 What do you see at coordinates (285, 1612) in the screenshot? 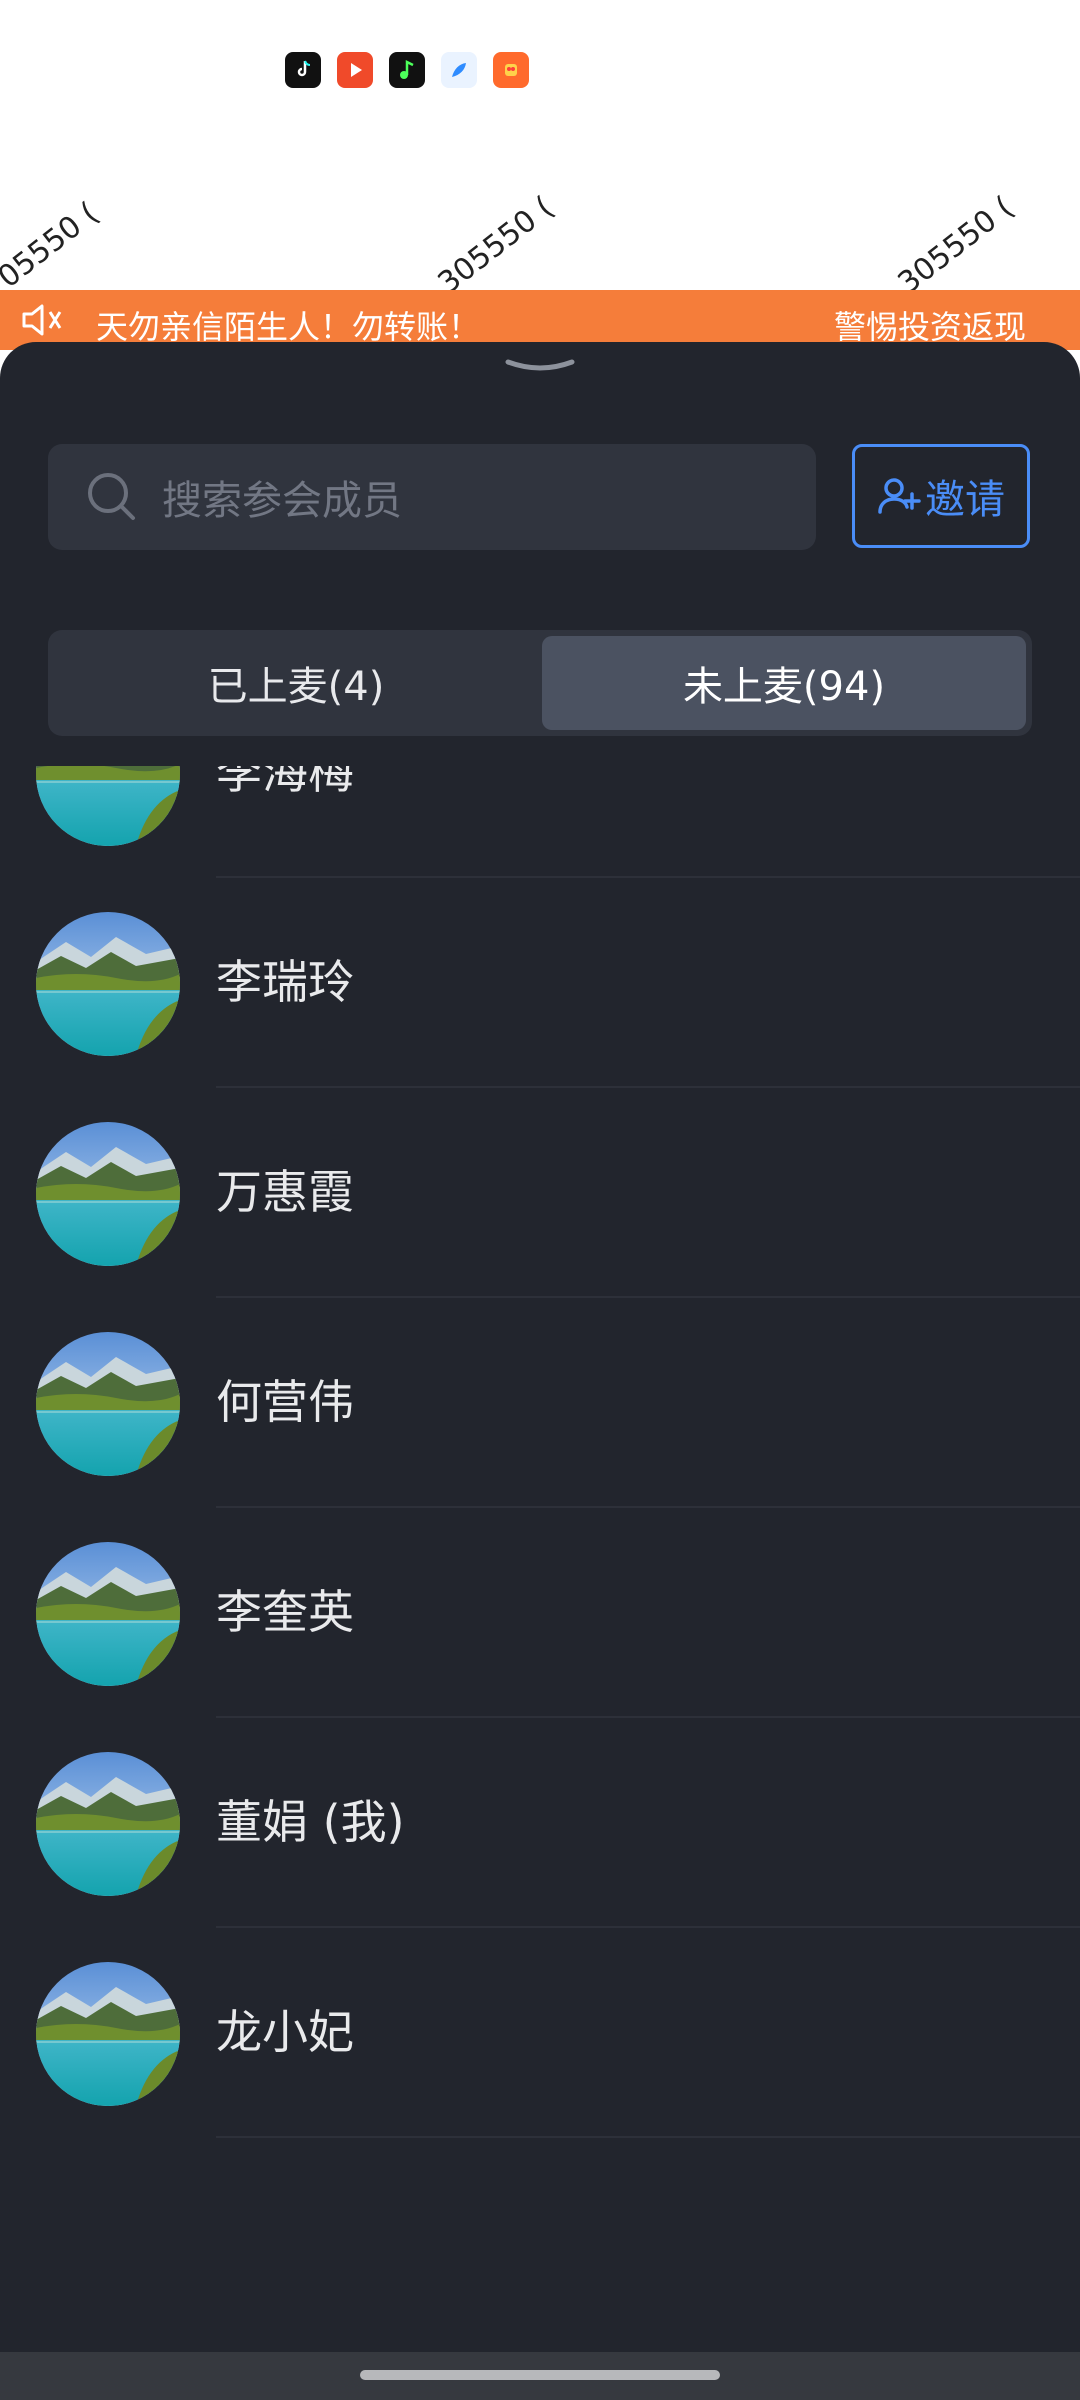
I see `member-name: 李奎英` at bounding box center [285, 1612].